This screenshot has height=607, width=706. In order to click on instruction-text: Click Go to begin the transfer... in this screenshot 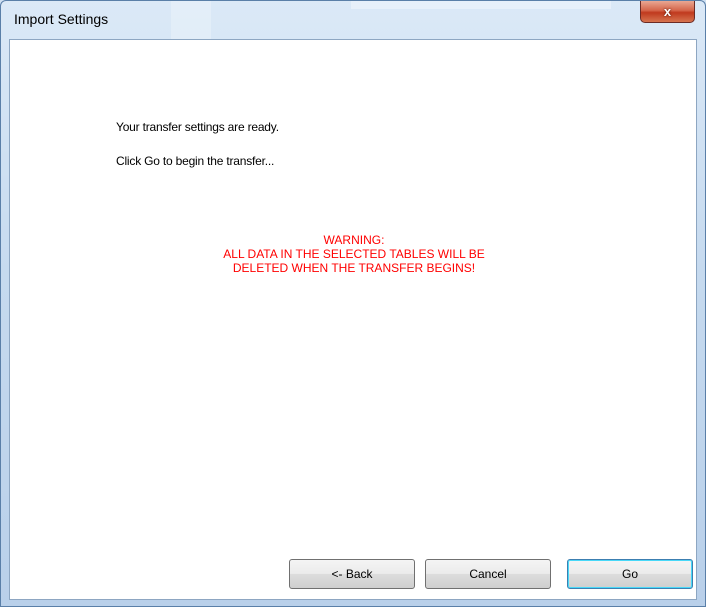, I will do `click(195, 161)`.